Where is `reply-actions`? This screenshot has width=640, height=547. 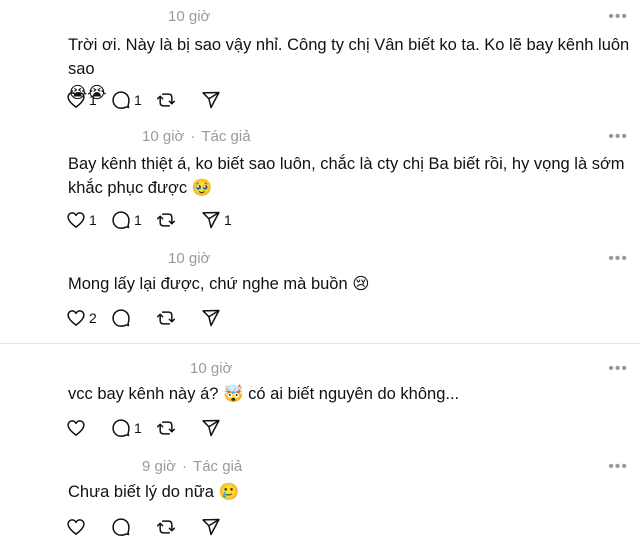
reply-actions is located at coordinates (156, 527).